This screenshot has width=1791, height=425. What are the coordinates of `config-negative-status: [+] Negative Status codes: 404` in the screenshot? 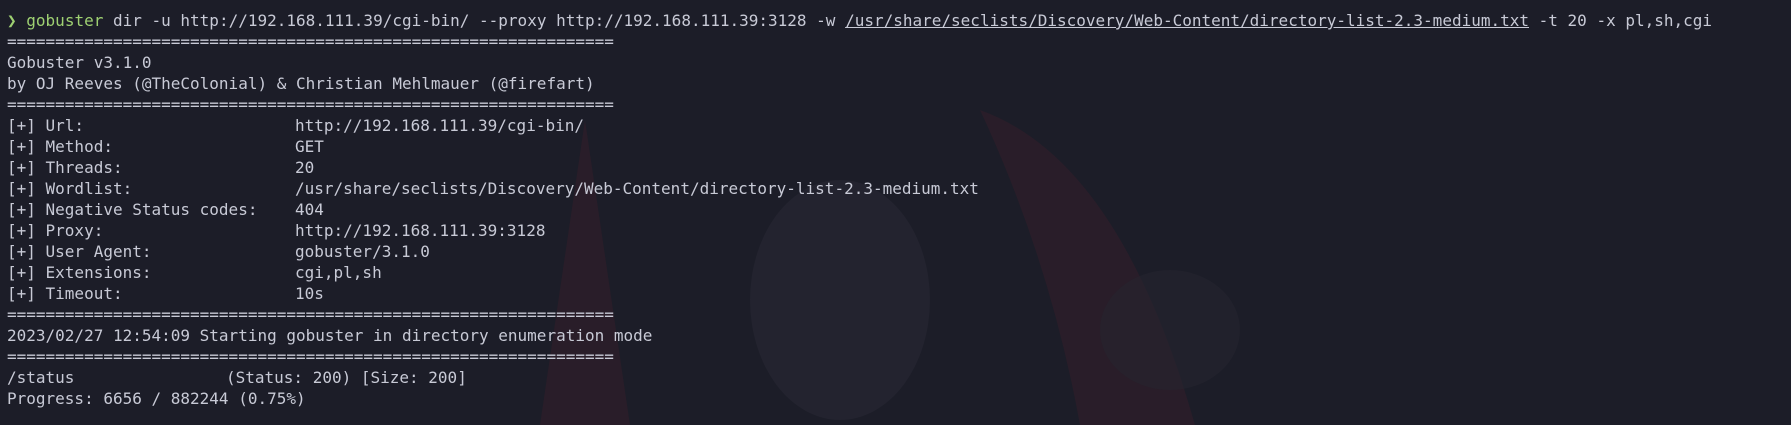 It's located at (895, 209).